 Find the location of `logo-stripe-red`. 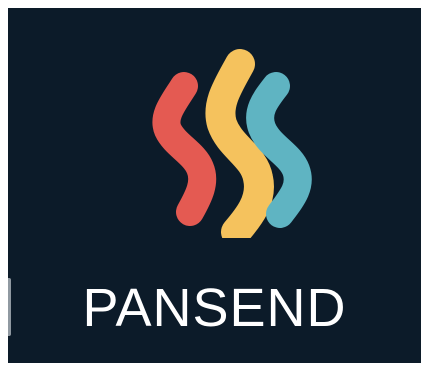

logo-stripe-red is located at coordinates (184, 149).